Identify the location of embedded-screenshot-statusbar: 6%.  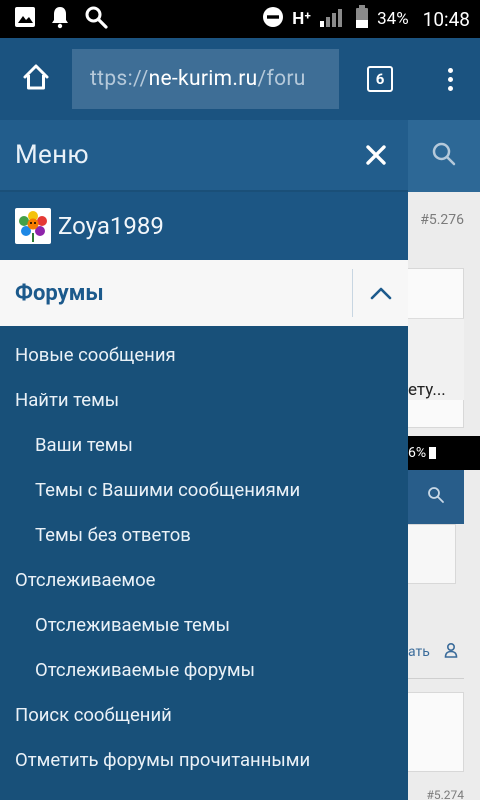
(444, 453).